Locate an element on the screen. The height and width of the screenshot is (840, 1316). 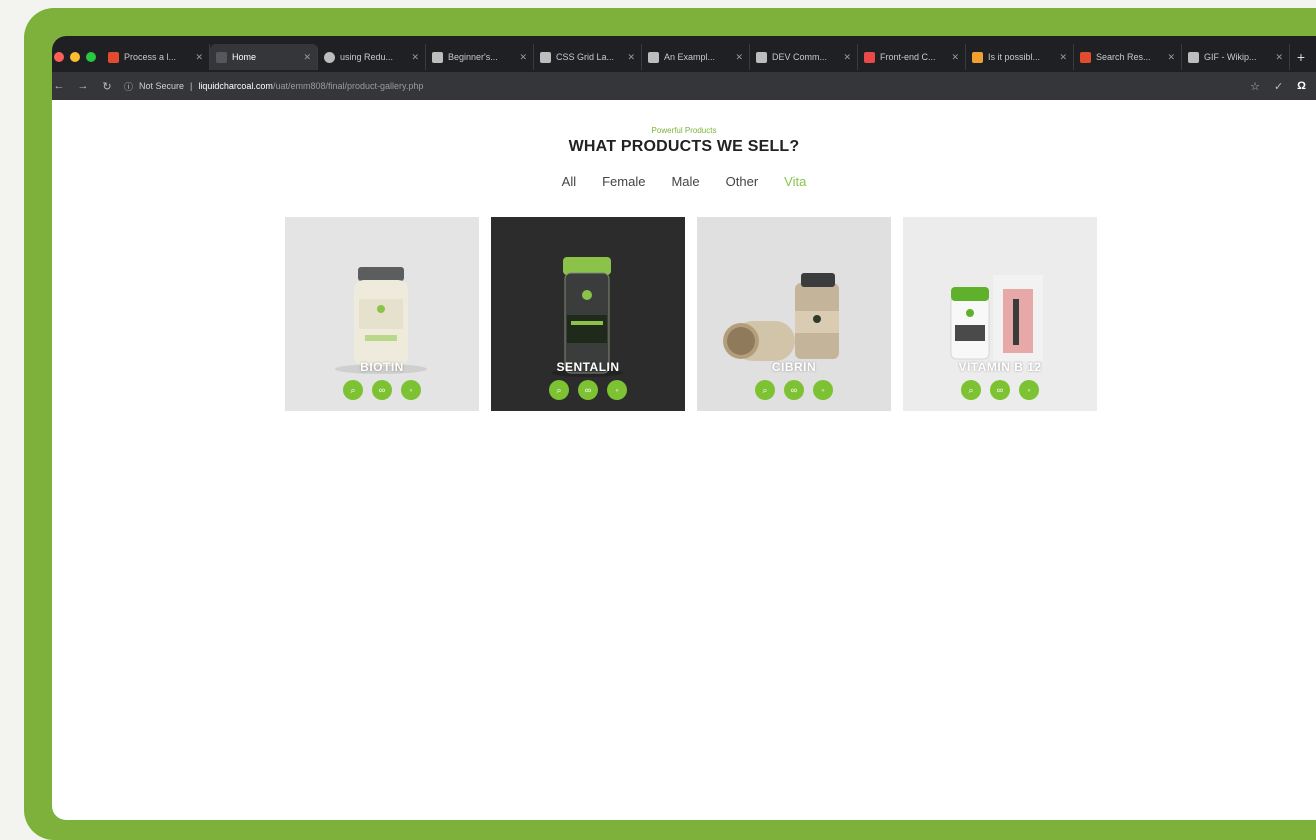
browser-tab: Front-end C... ✕ is located at coordinates (912, 57).